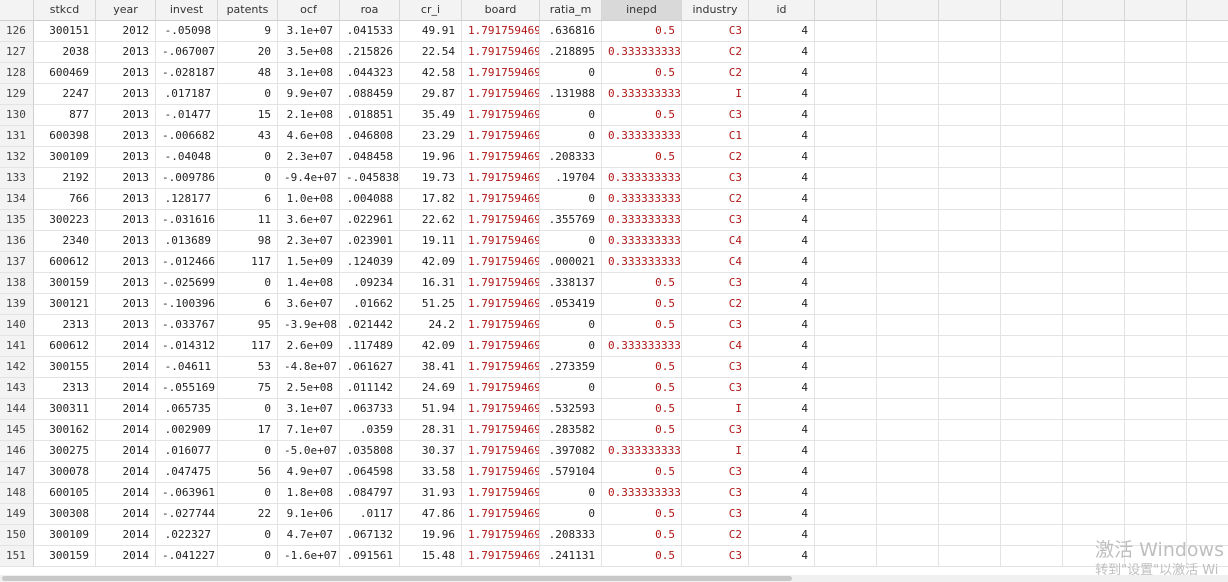  I want to click on cell-stkcd: 300121, so click(65, 304).